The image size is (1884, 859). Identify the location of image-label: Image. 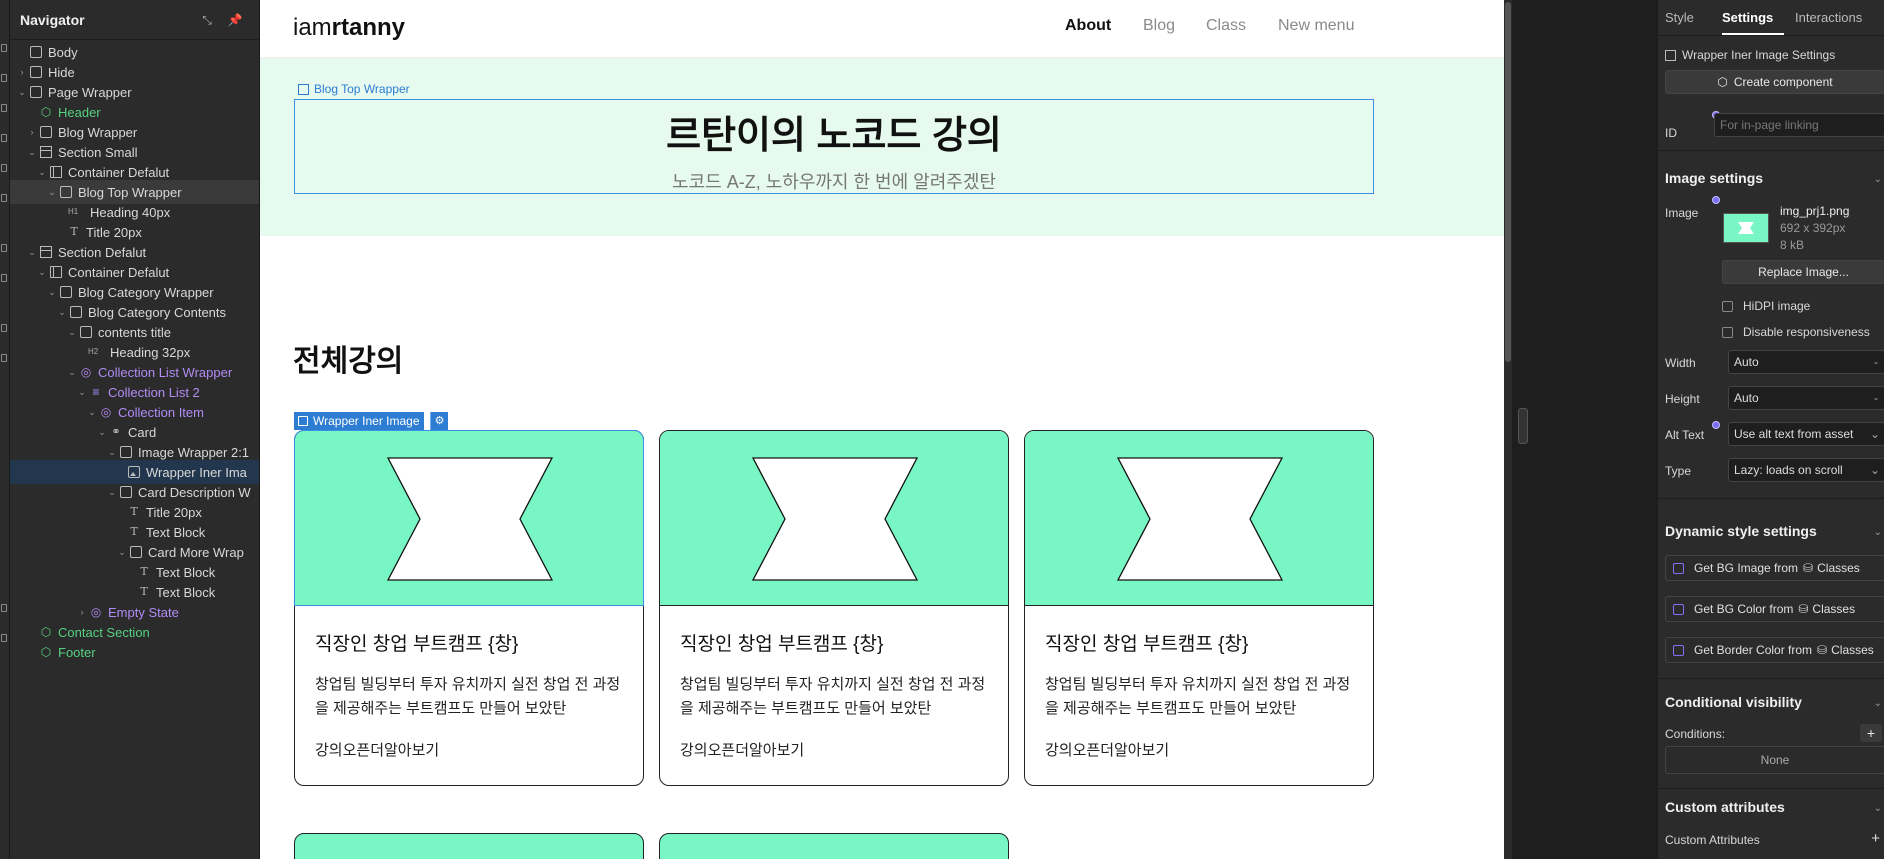
(1682, 213).